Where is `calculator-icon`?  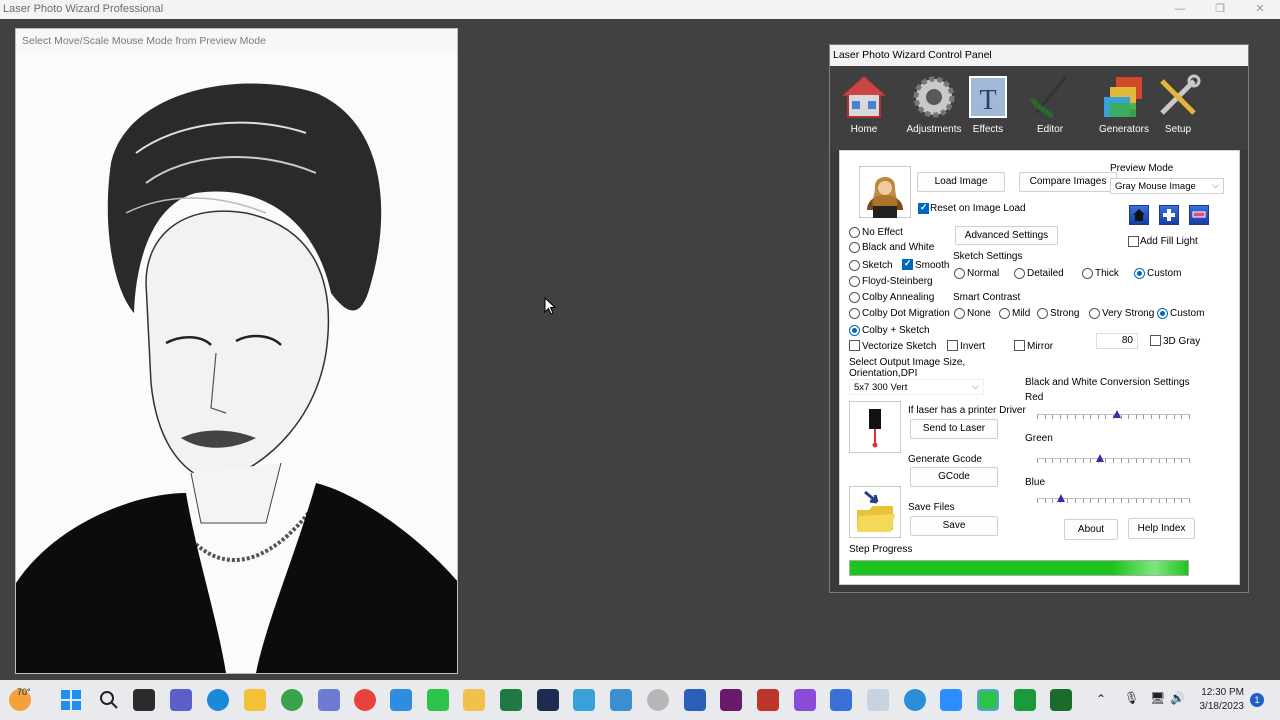
calculator-icon is located at coordinates (401, 700).